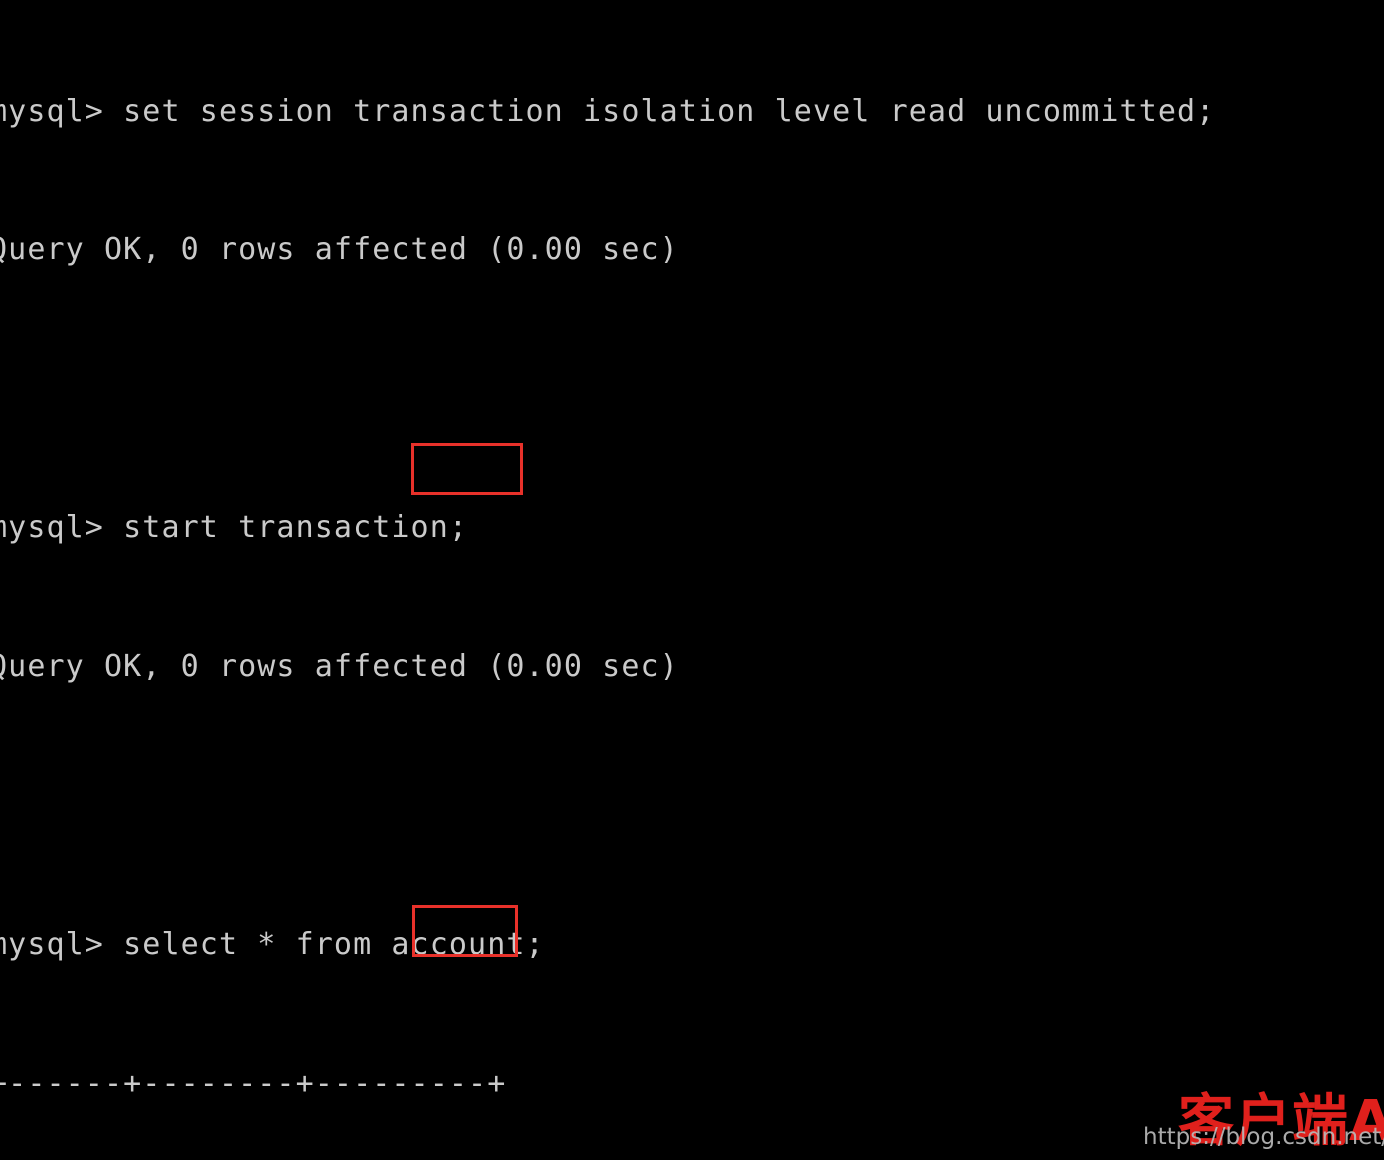 This screenshot has width=1384, height=1160. I want to click on terminal-line: mysql> select * from account;, so click(272, 944).